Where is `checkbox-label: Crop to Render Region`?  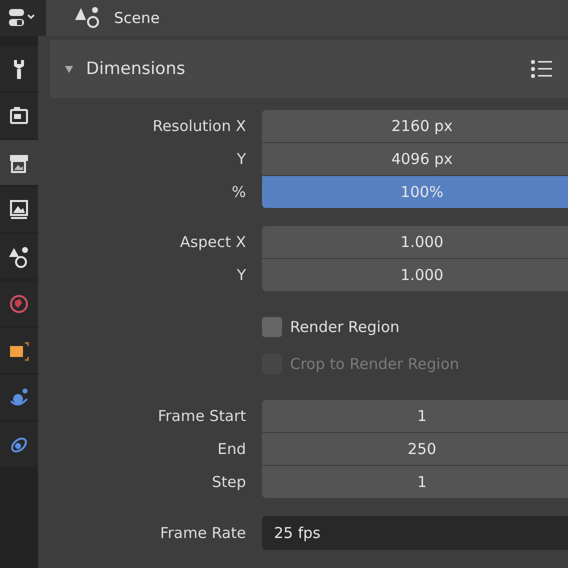
checkbox-label: Crop to Render Region is located at coordinates (375, 364).